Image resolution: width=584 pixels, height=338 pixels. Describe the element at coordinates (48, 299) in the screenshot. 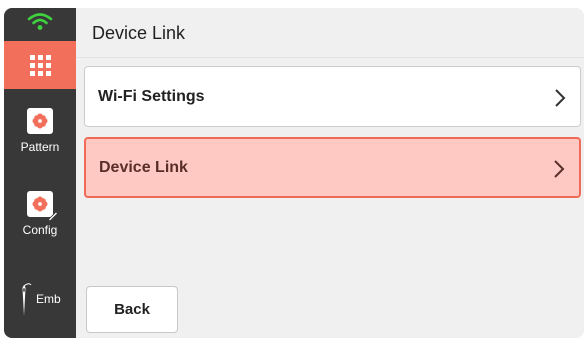

I see `sidebar-item-label: Emb` at that location.